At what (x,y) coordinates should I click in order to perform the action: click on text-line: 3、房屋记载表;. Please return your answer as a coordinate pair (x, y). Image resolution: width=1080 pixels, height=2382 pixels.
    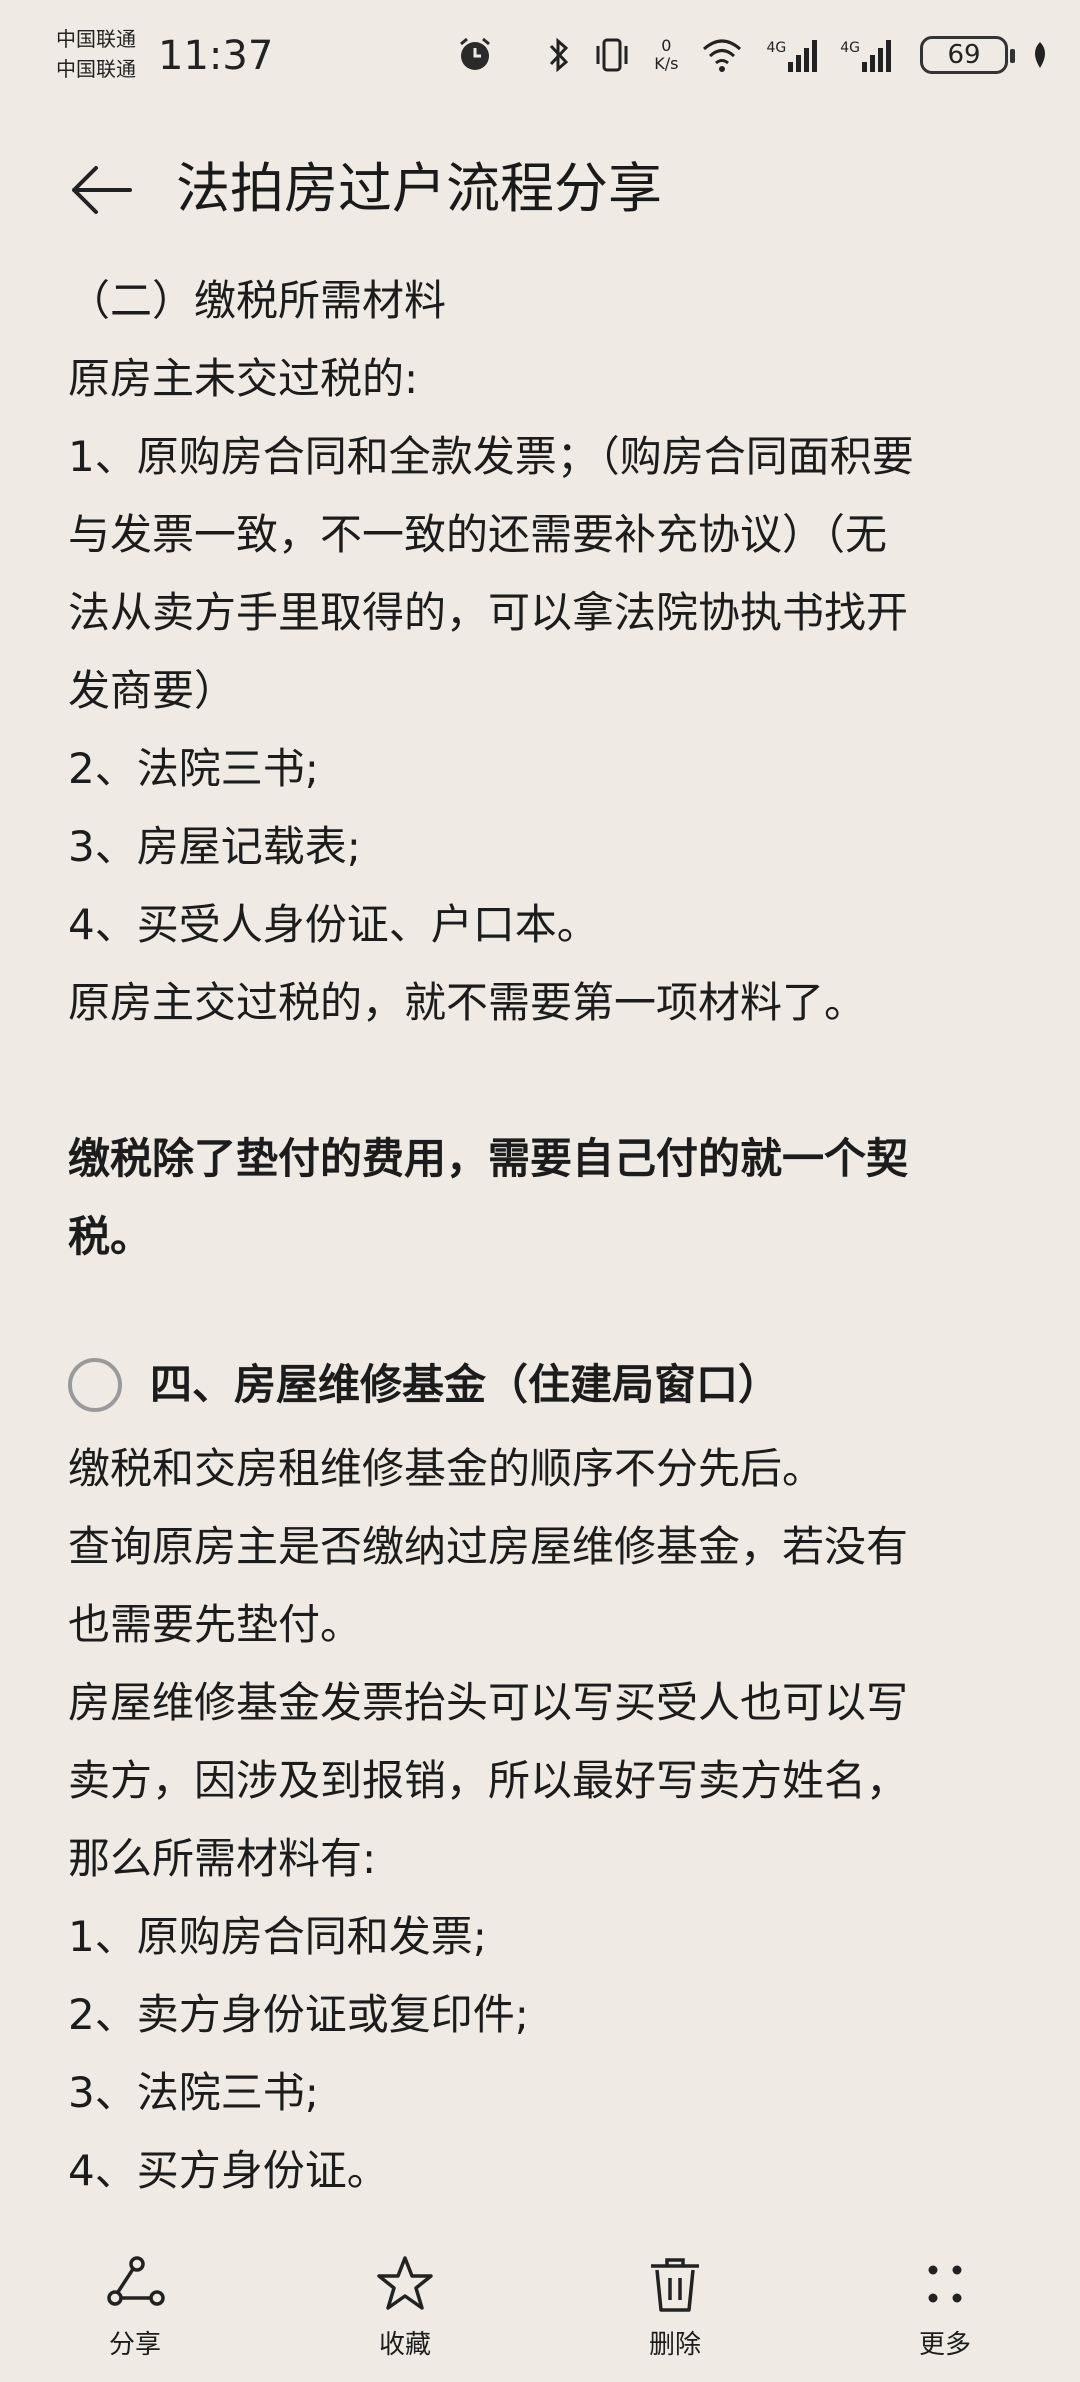
    Looking at the image, I should click on (214, 846).